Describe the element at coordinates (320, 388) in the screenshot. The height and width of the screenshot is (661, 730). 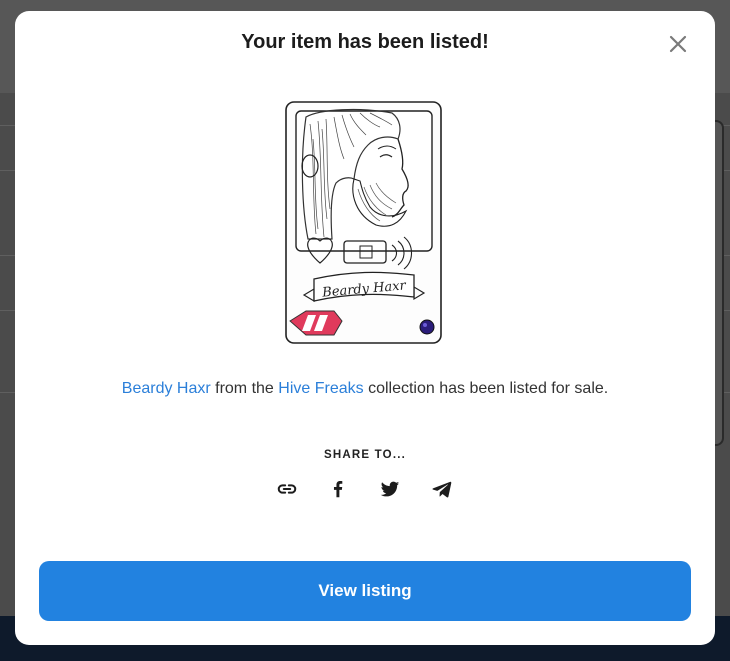
I see `collection-link: Hive Freaks` at that location.